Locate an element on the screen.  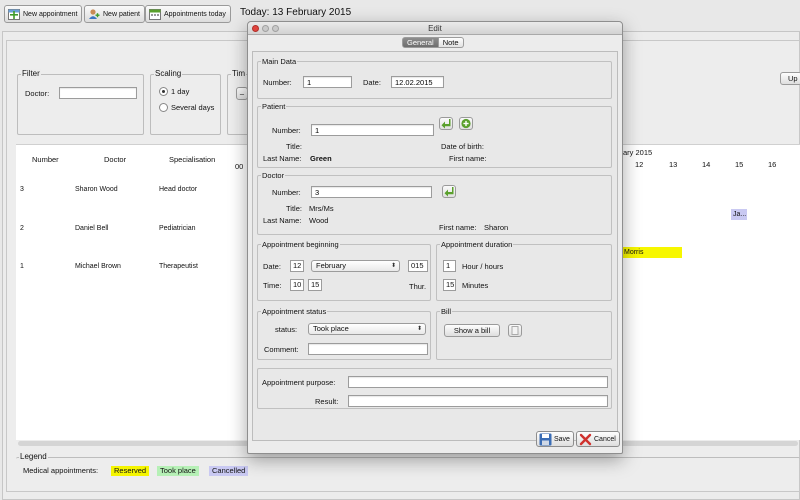
beginning-title: Appointment beginning is located at coordinates (300, 244).